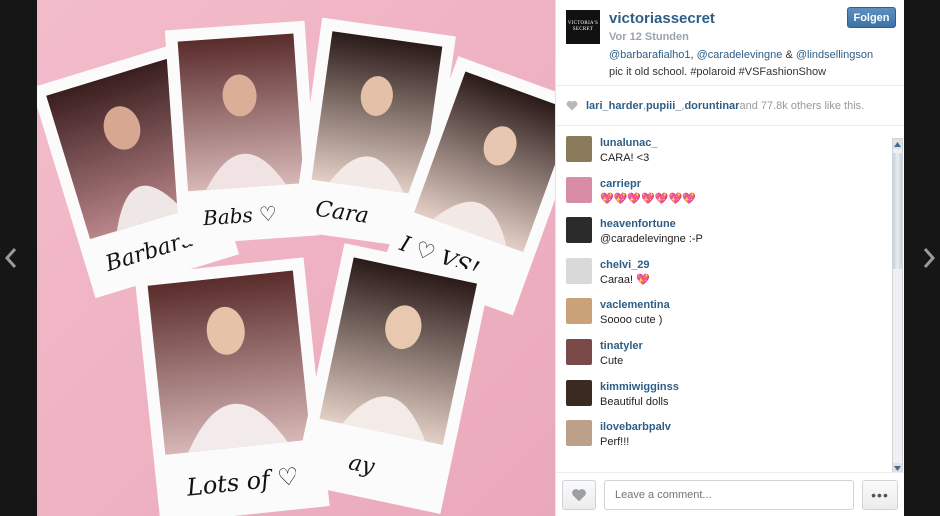 The height and width of the screenshot is (516, 940). Describe the element at coordinates (735, 237) in the screenshot. I see `comment-item: heavenfortune @caradelevingne :-P` at that location.